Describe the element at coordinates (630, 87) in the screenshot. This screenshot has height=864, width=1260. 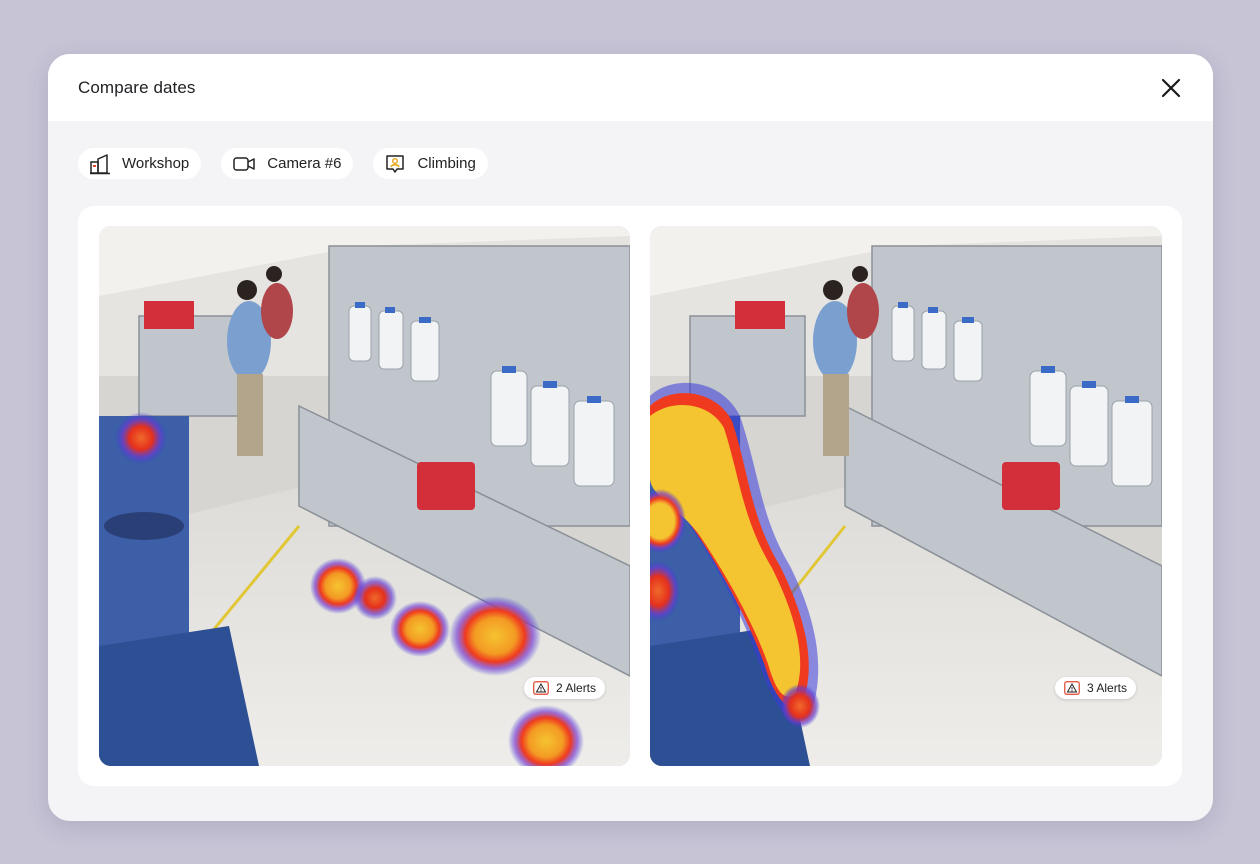
I see `modal-header: Compare dates` at that location.